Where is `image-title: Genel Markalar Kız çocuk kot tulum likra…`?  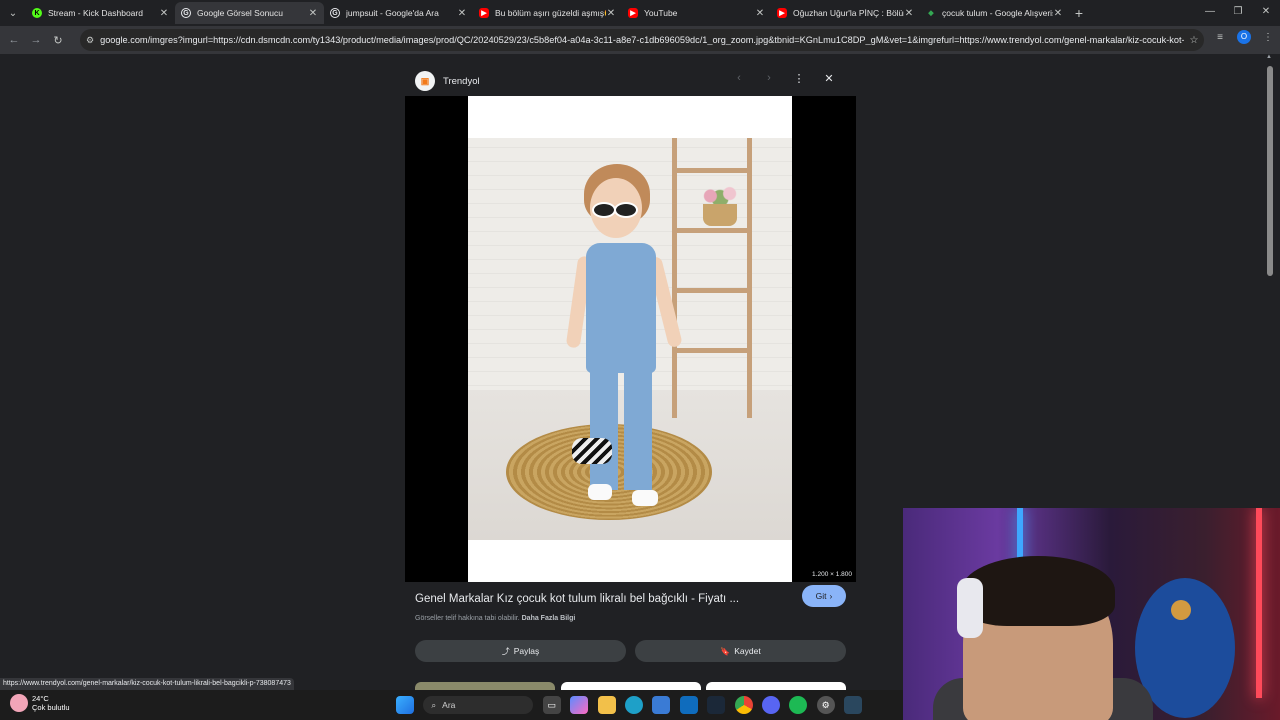 image-title: Genel Markalar Kız çocuk kot tulum likra… is located at coordinates (580, 599).